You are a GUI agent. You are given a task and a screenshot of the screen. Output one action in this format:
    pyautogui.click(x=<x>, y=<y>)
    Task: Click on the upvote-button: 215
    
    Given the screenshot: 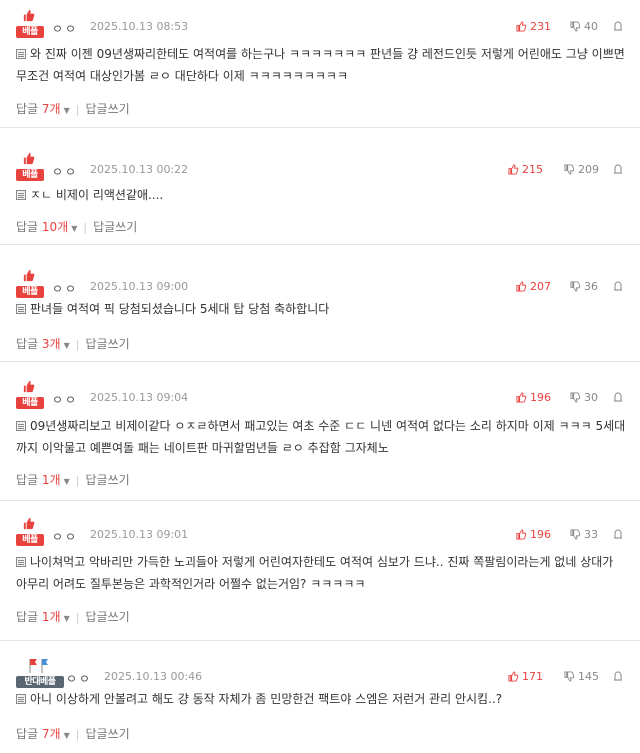 What is the action you would take?
    pyautogui.click(x=525, y=169)
    